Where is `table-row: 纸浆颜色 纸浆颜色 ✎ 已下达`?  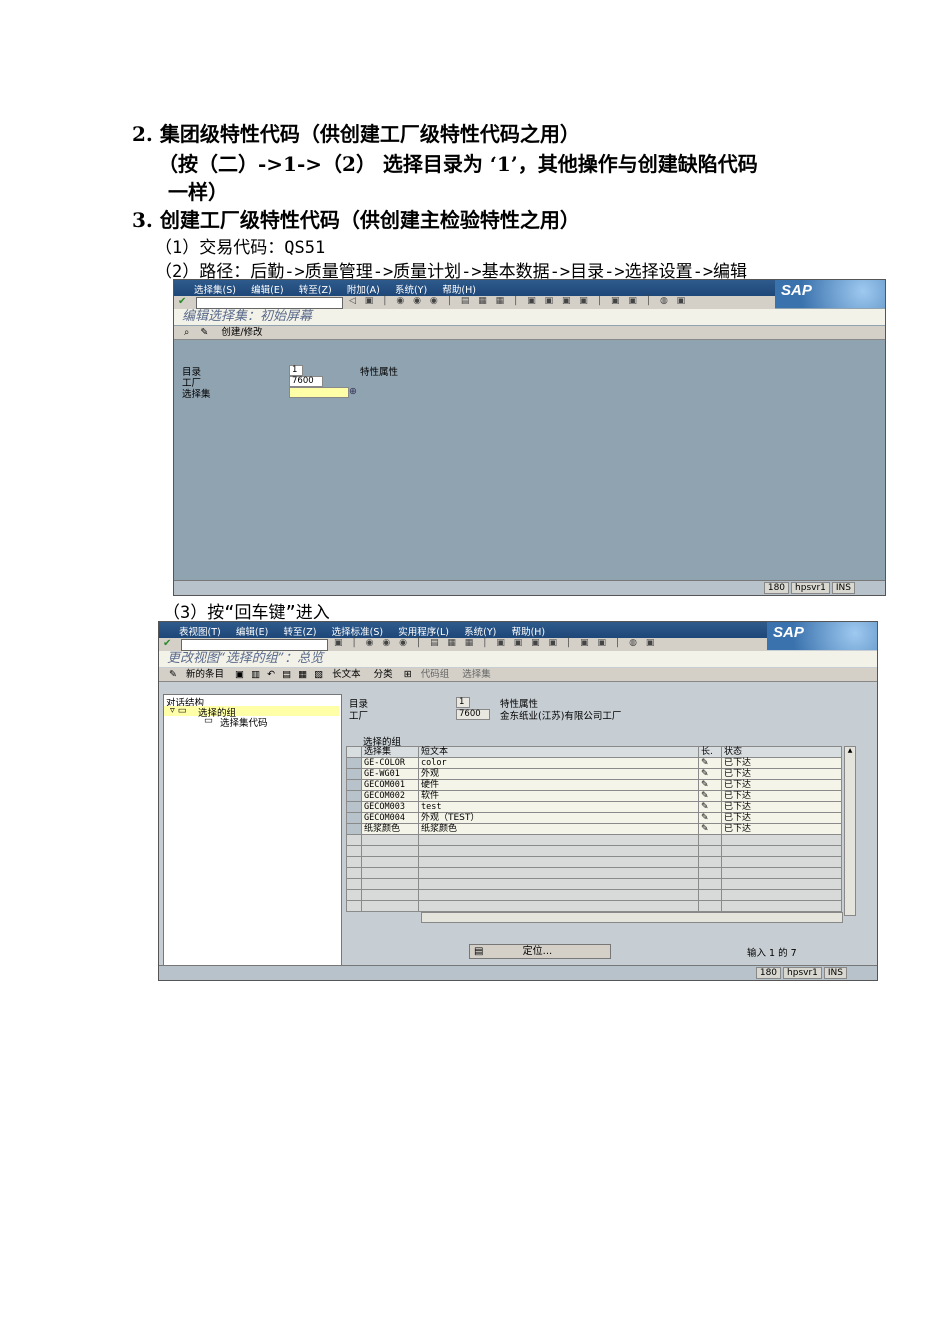
table-row: 纸浆颜色 纸浆颜色 ✎ 已下达 is located at coordinates (594, 829).